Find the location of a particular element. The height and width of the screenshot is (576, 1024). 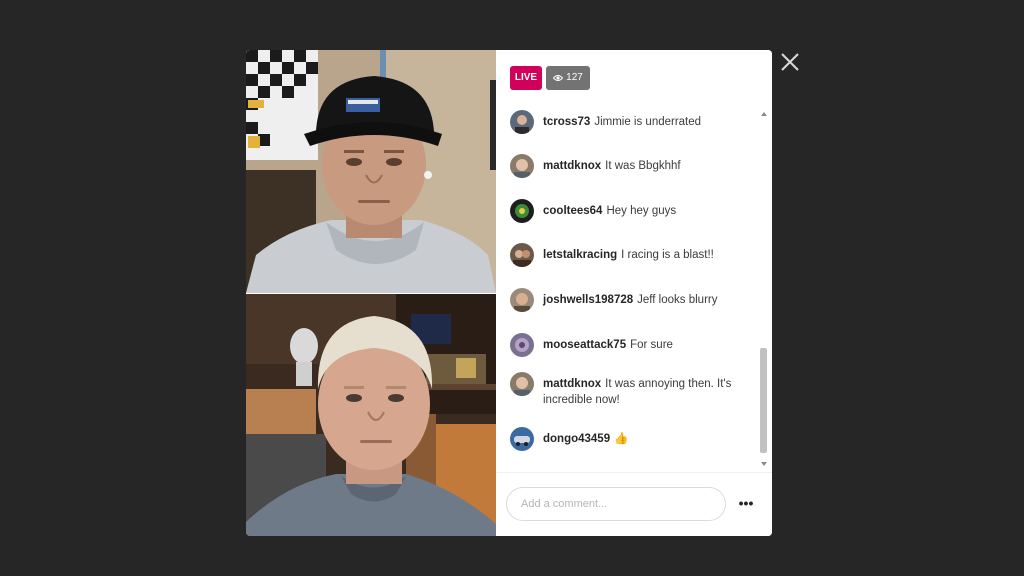

comment-item: tcross73 Jimmie is underrated is located at coordinates (630, 122).